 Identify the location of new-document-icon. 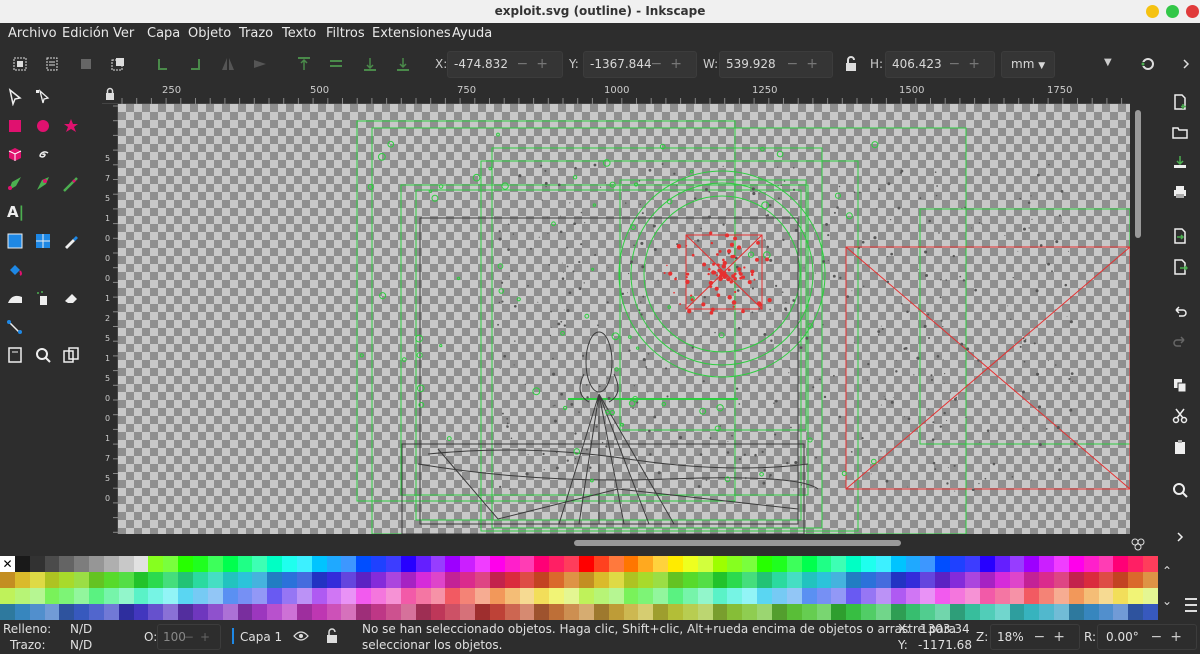
(1180, 102).